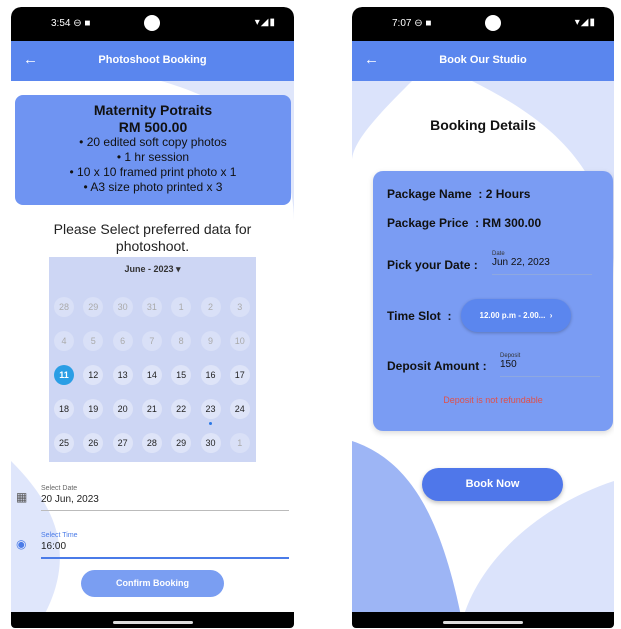 The image size is (621, 629). What do you see at coordinates (151, 341) in the screenshot?
I see `calendar-day: 7` at bounding box center [151, 341].